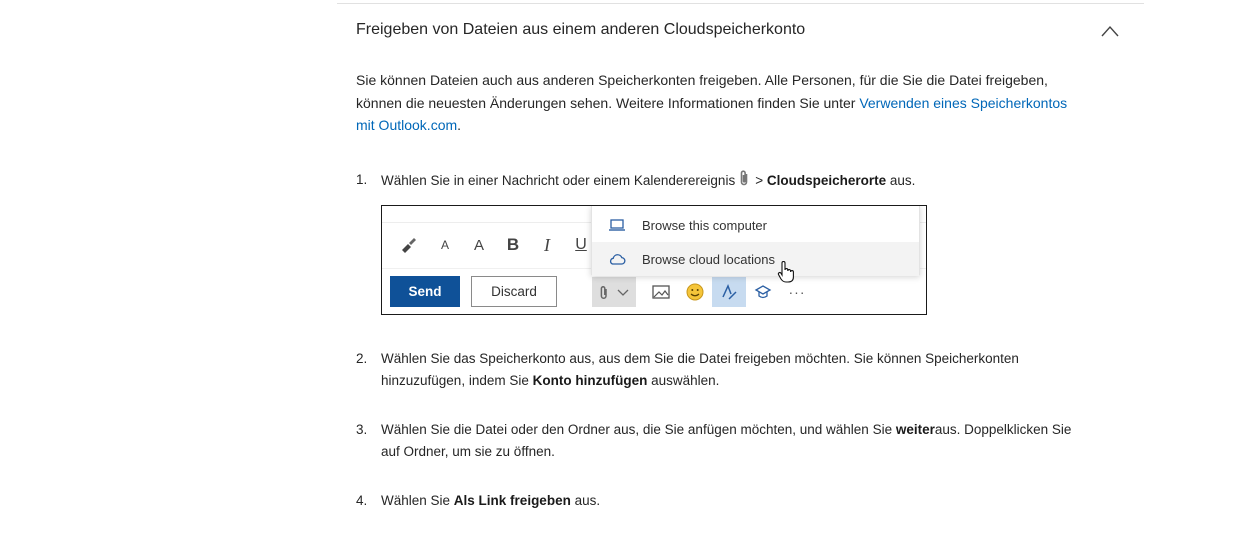 The image size is (1242, 550). I want to click on hand-cursor-icon, so click(785, 272).